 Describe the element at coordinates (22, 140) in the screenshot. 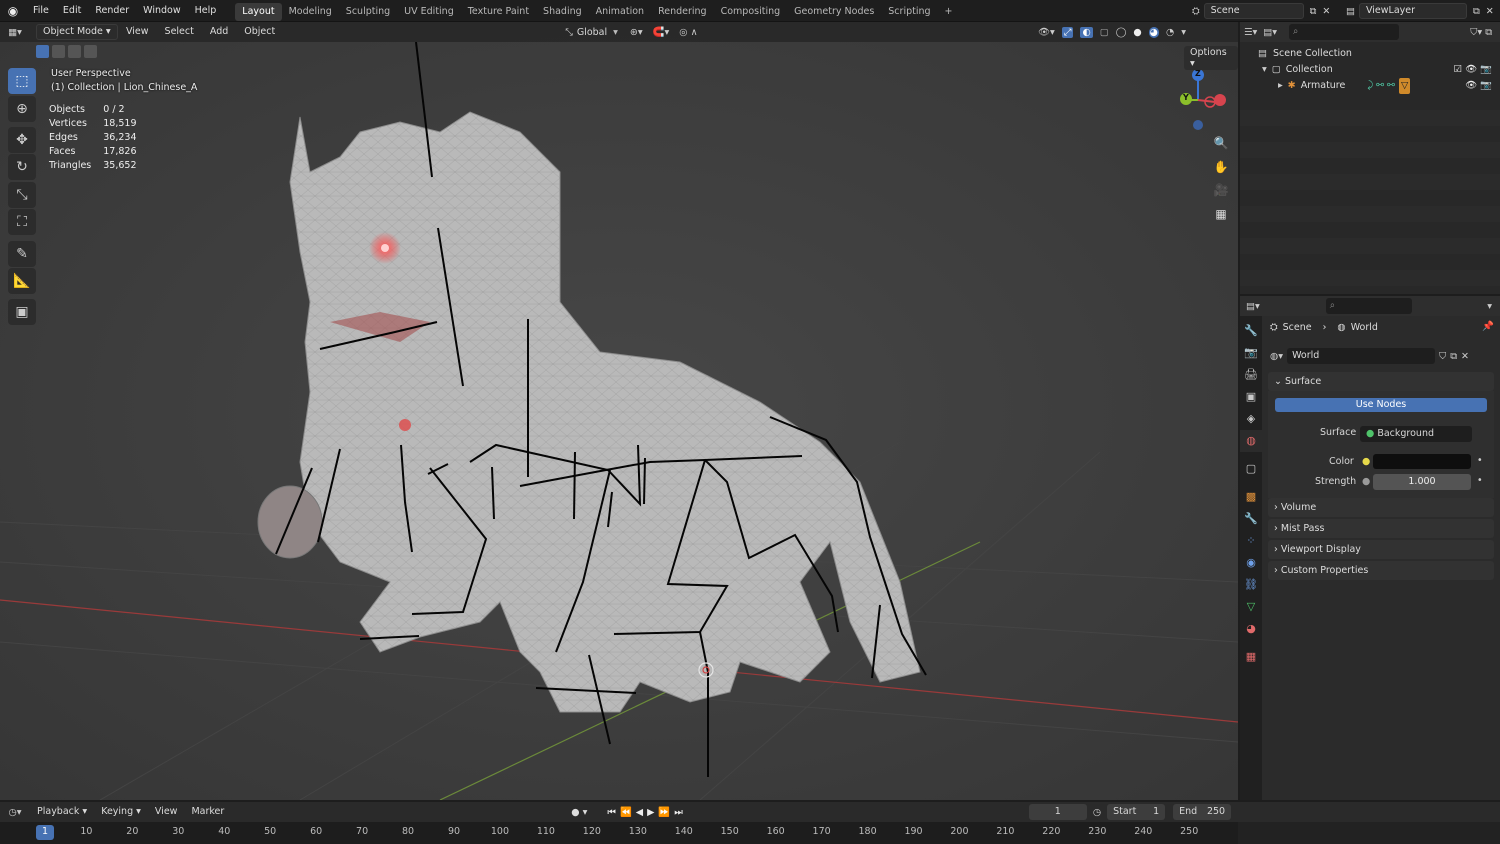

I see `move-tool-icon: ✥` at that location.